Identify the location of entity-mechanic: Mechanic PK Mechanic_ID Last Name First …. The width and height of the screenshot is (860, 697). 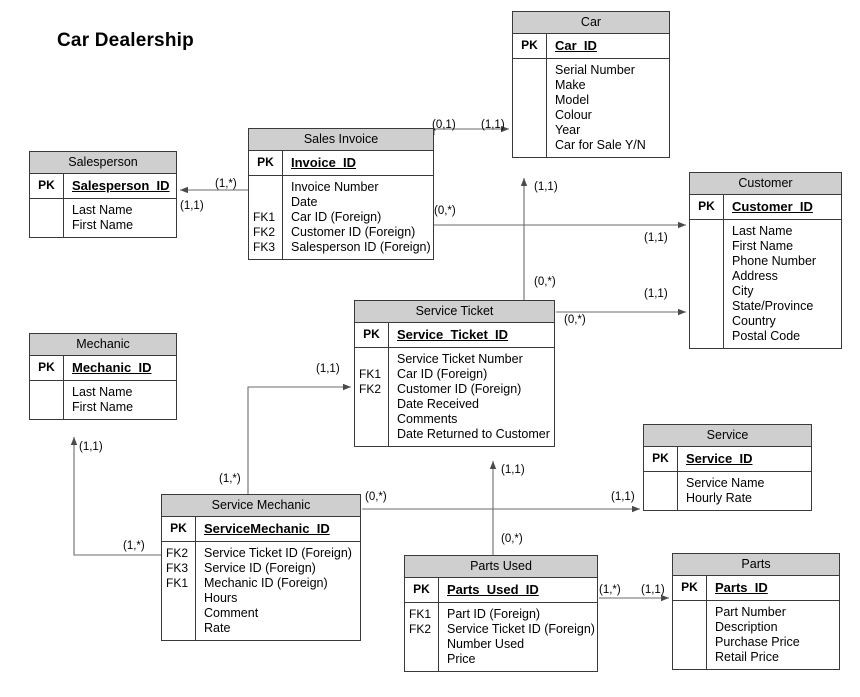
(103, 376).